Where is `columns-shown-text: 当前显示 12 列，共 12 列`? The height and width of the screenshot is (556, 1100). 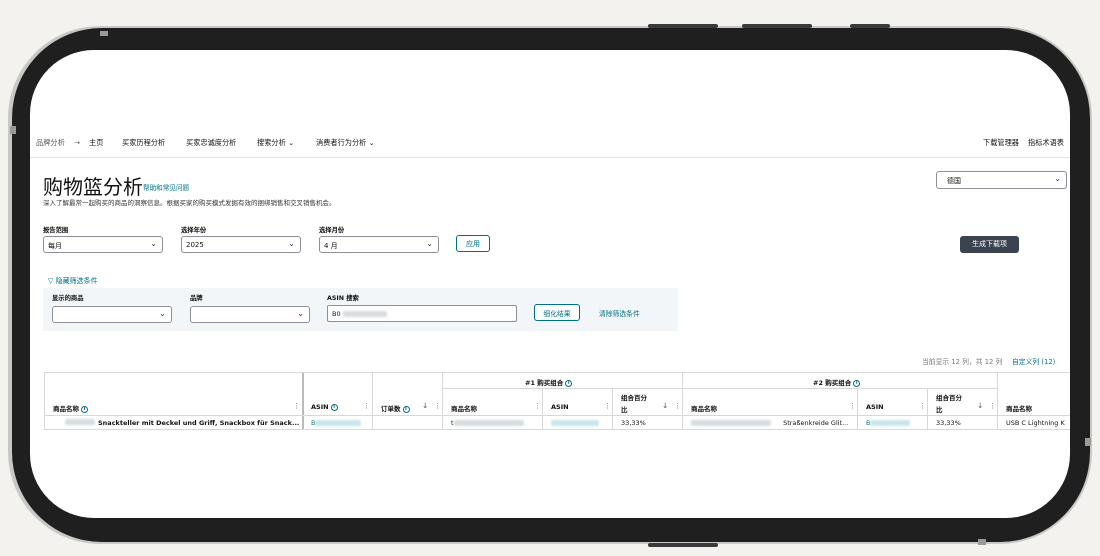
columns-shown-text: 当前显示 12 列，共 12 列 is located at coordinates (962, 362).